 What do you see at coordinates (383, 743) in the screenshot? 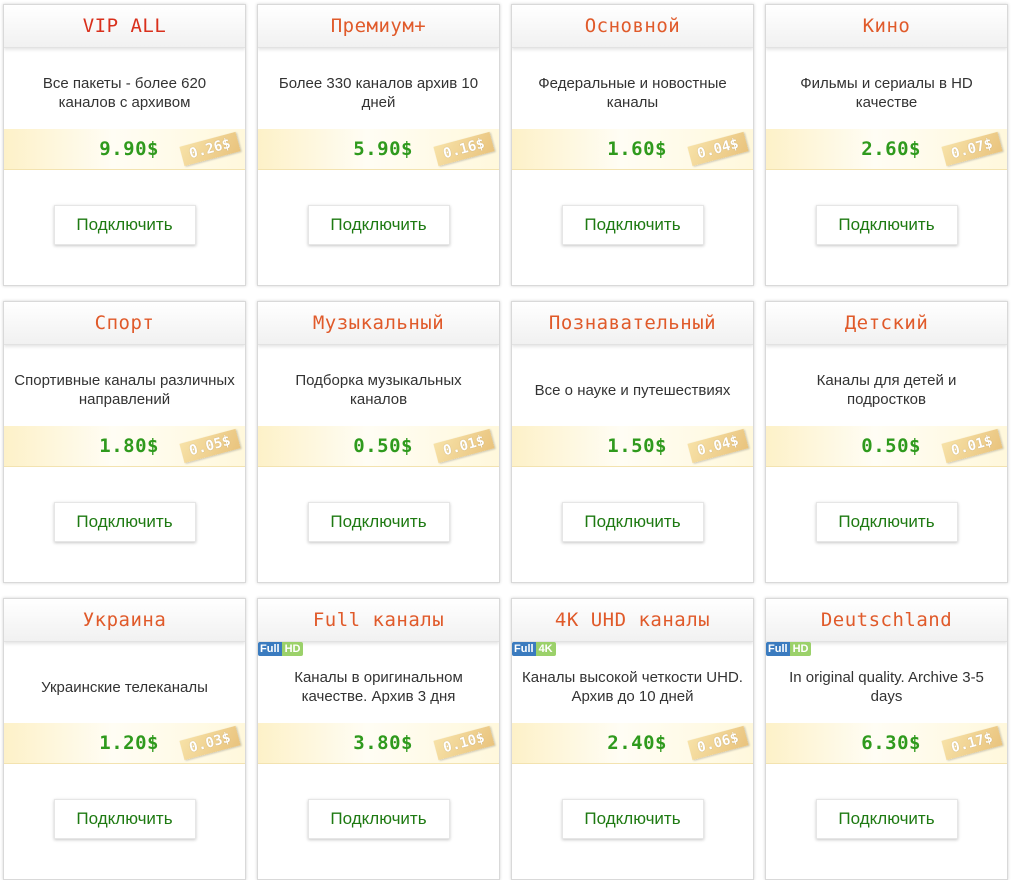
I see `monthly-price: 3.80$` at bounding box center [383, 743].